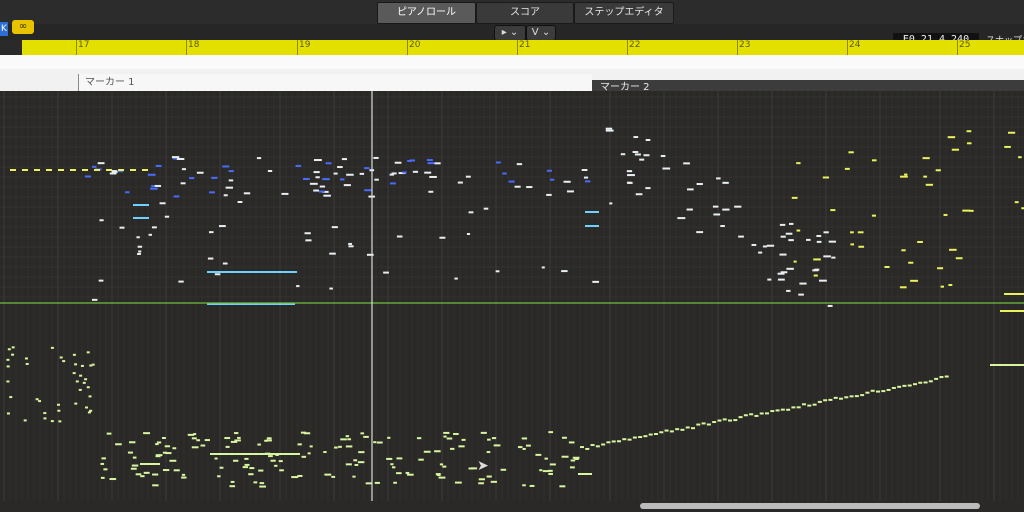 This screenshot has width=1024, height=512. I want to click on v-tool-menu: V ⌄, so click(541, 33).